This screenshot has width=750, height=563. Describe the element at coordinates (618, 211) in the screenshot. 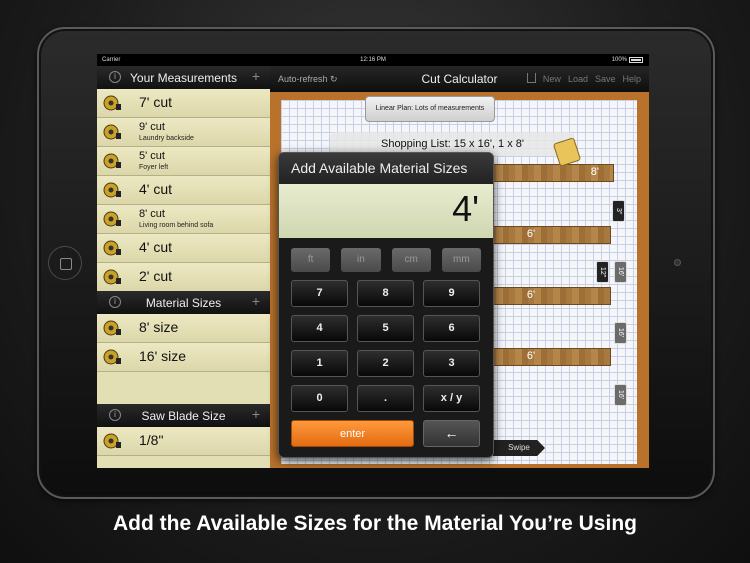

I see `tag: 3"` at that location.